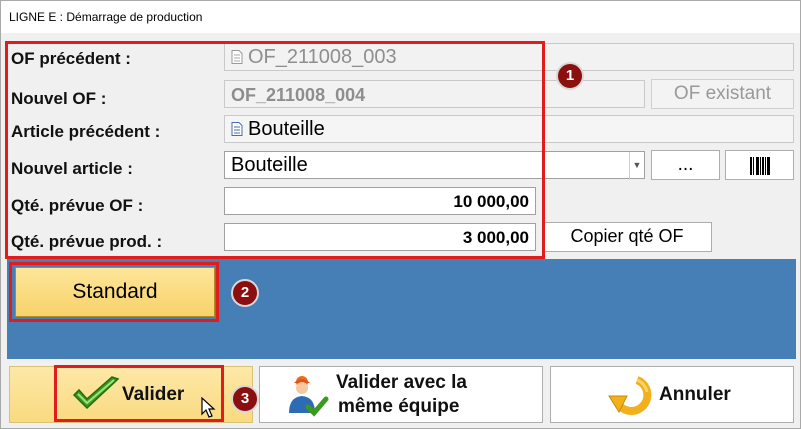 This screenshot has width=801, height=429. Describe the element at coordinates (245, 293) in the screenshot. I see `step-badge-2: 2` at that location.